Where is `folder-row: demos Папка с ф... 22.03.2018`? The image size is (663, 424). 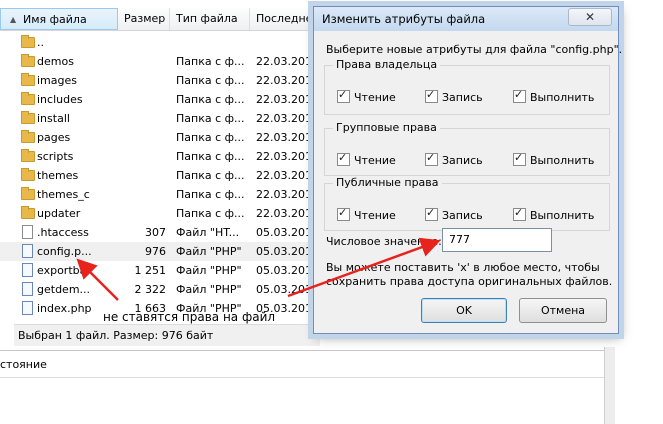 folder-row: demos Папка с ф... 22.03.2018 is located at coordinates (160, 61).